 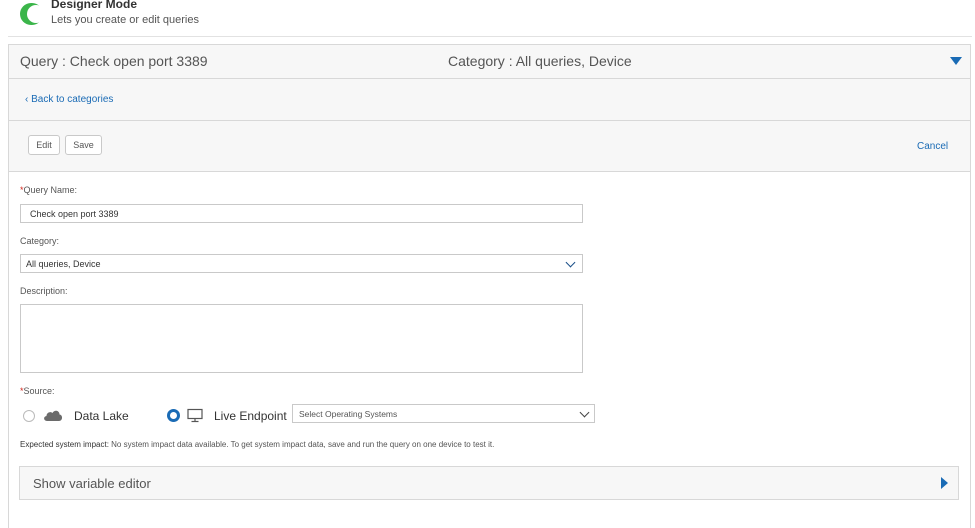 What do you see at coordinates (932, 146) in the screenshot?
I see `cancel-link: Cancel` at bounding box center [932, 146].